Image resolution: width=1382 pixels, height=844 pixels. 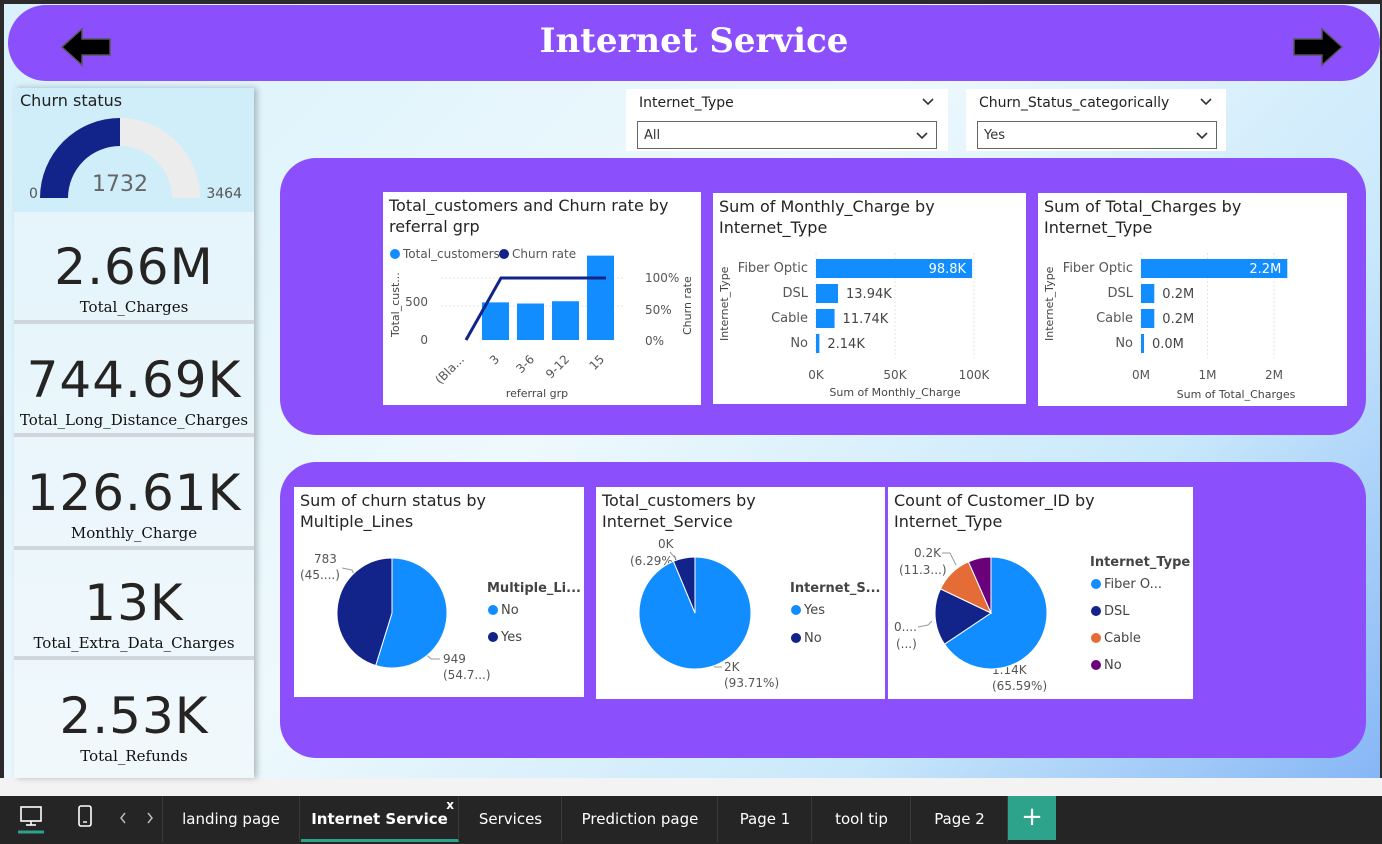 What do you see at coordinates (787, 135) in the screenshot?
I see `slicer-dropdown: All` at bounding box center [787, 135].